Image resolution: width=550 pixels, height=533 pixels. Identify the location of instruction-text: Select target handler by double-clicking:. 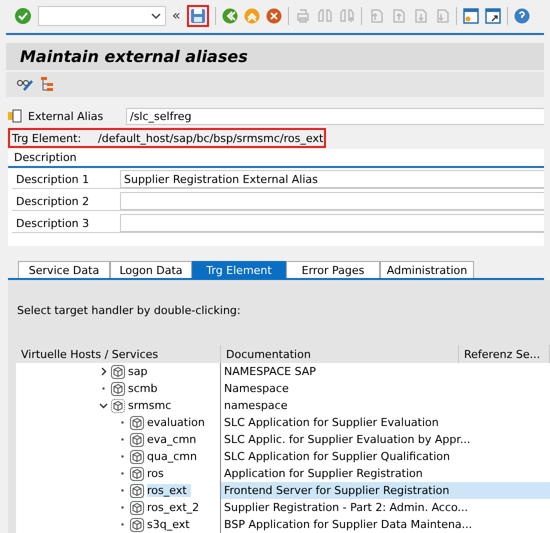
(129, 310).